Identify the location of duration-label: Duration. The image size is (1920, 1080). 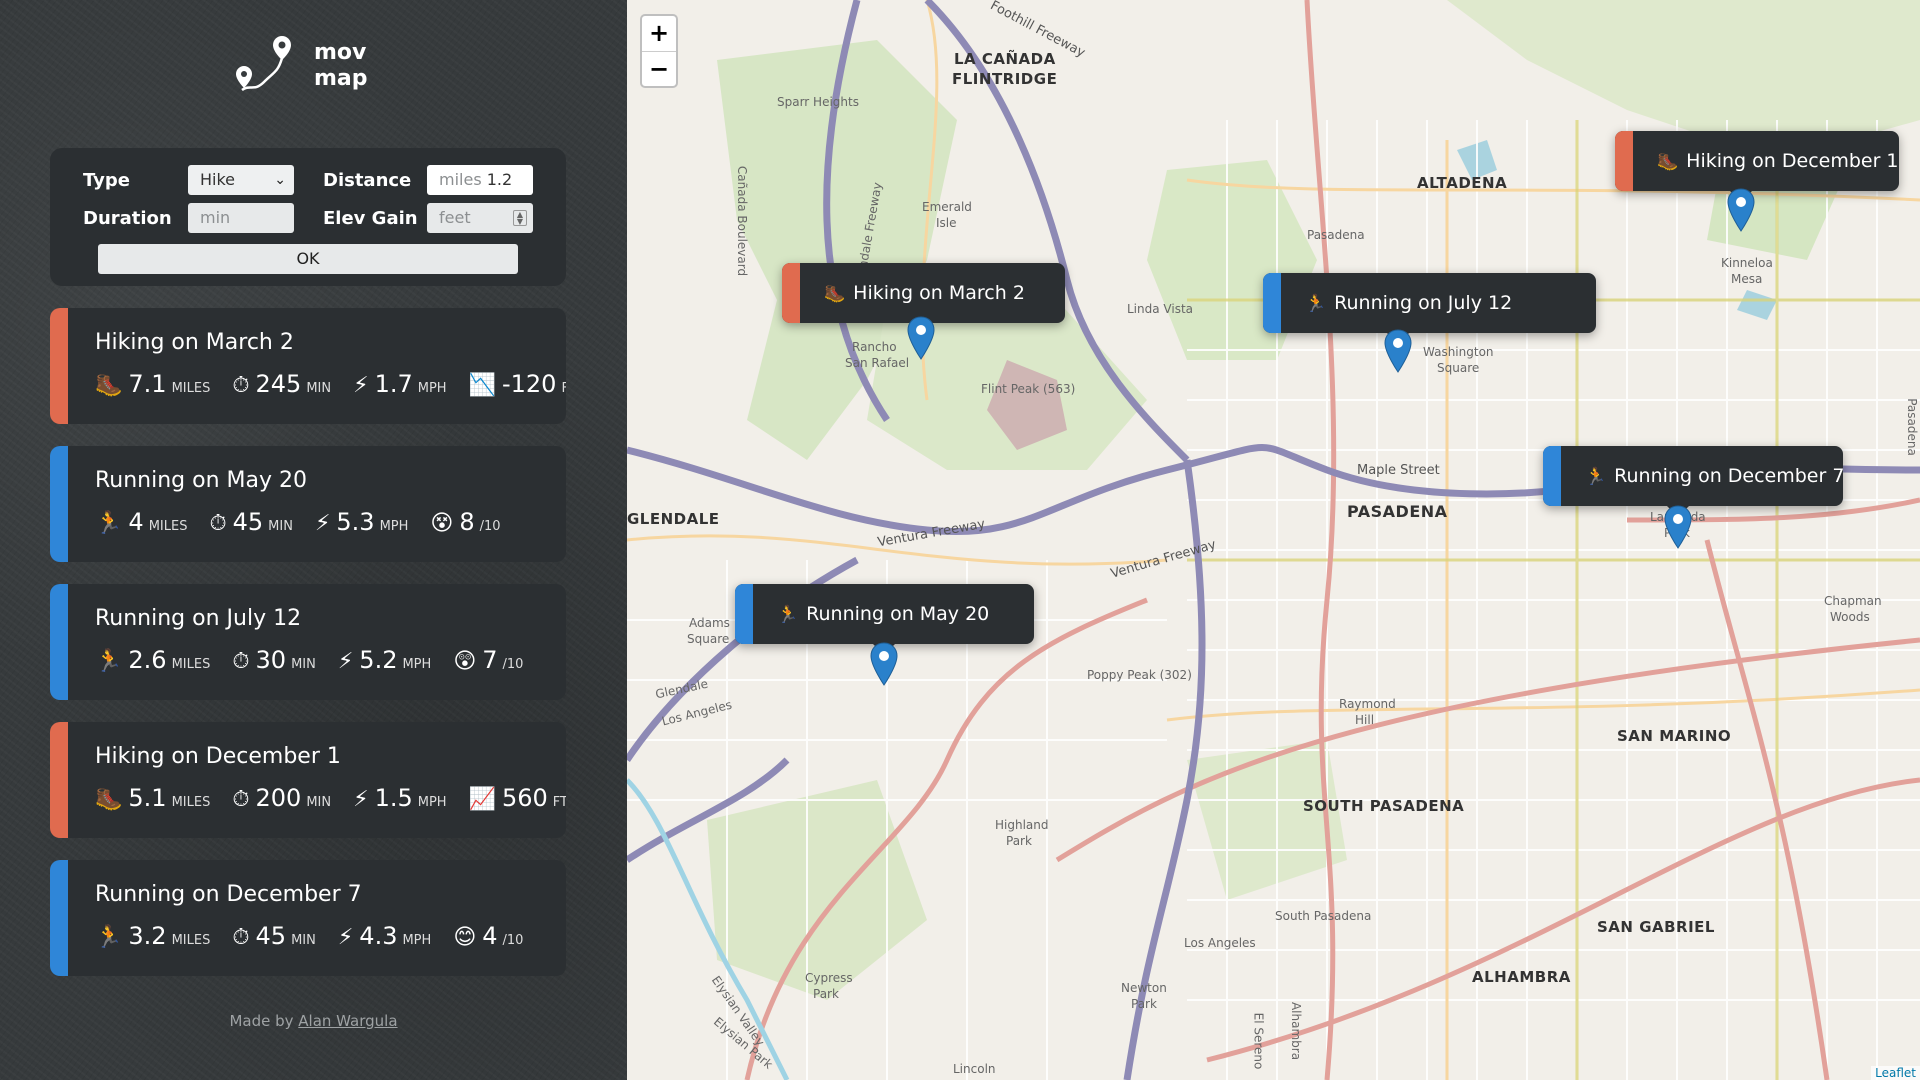
(127, 218).